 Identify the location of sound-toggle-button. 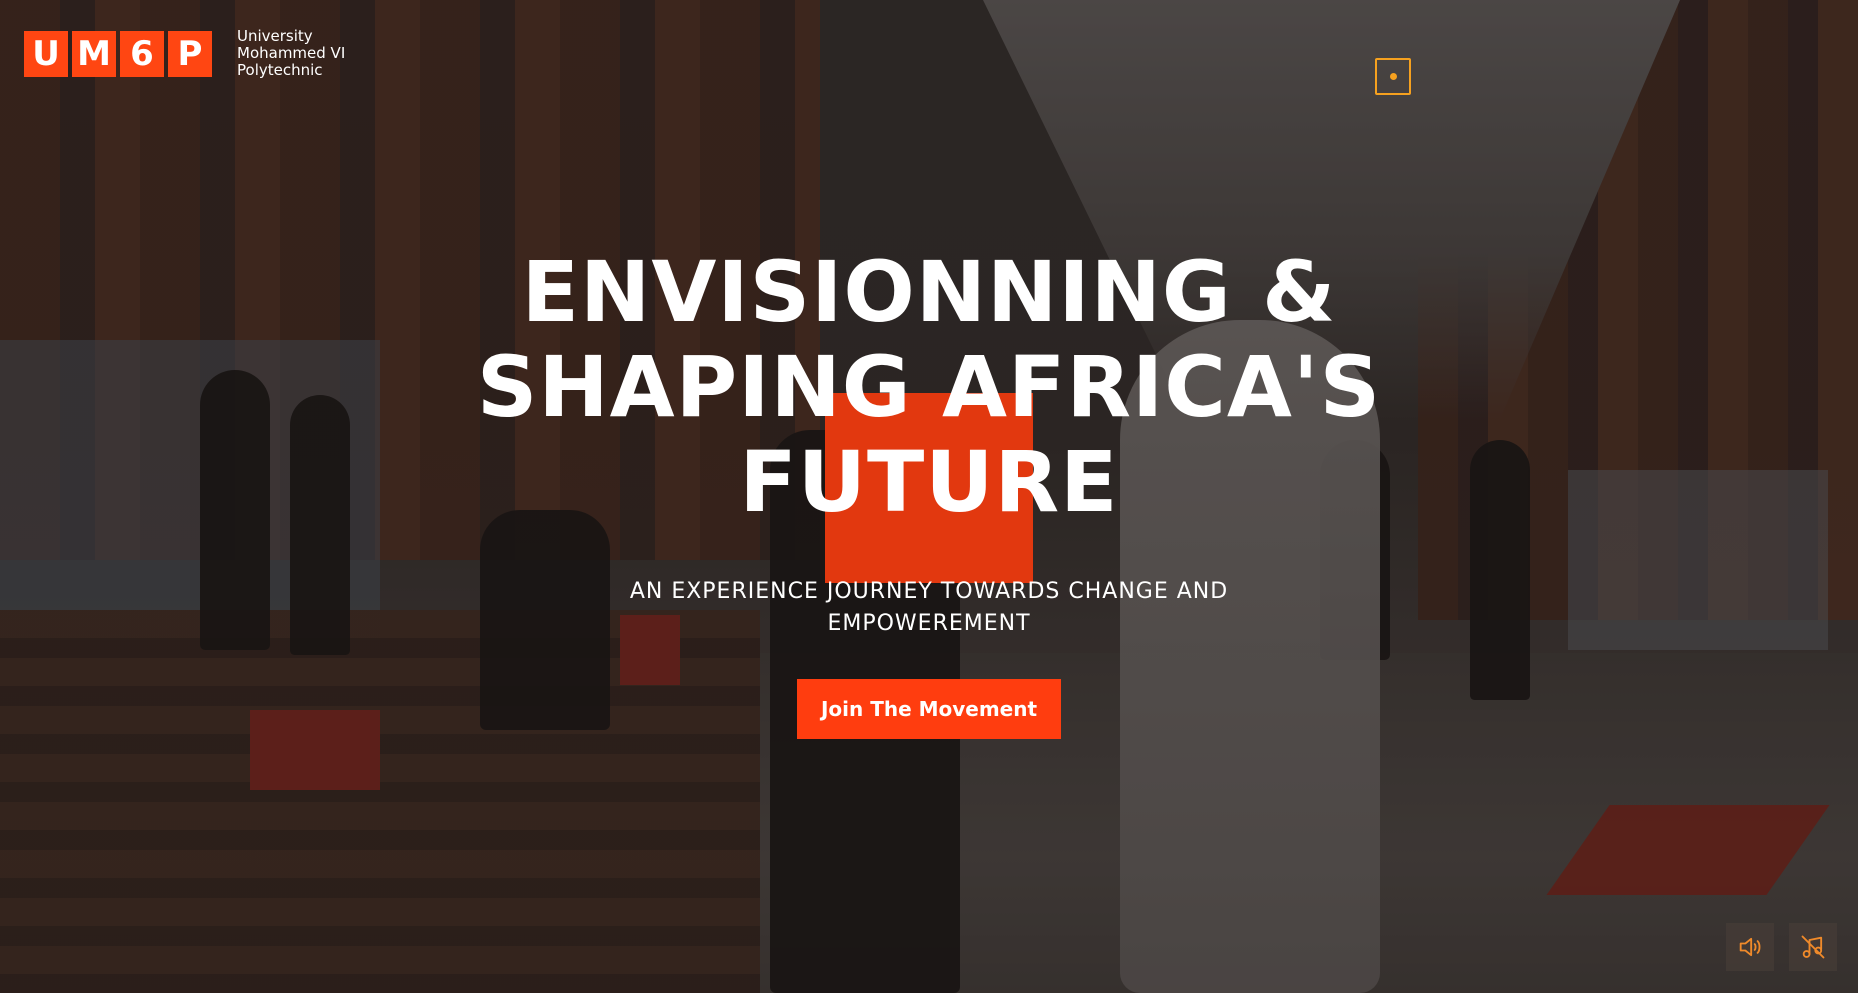
(1750, 947).